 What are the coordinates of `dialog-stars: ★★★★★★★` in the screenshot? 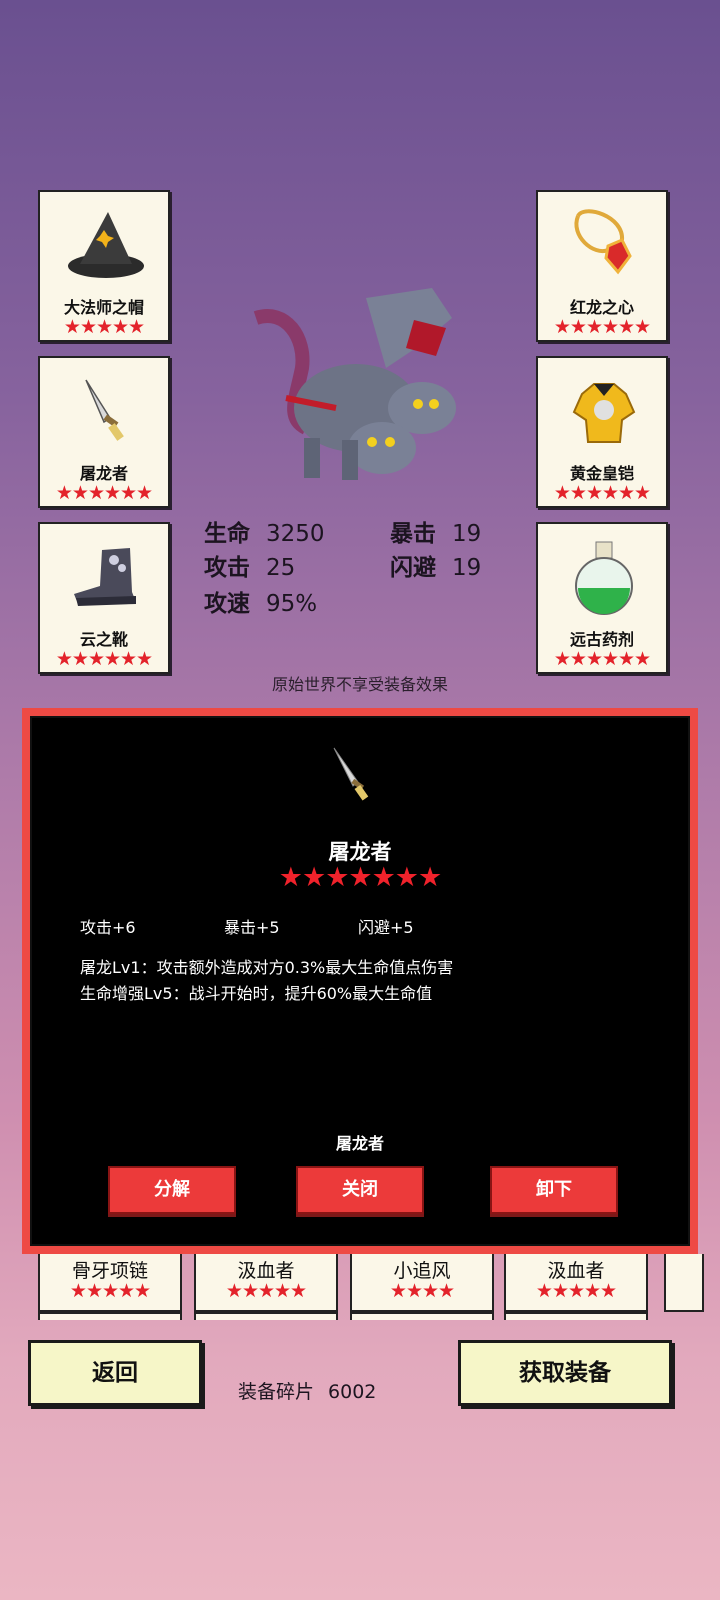 It's located at (360, 877).